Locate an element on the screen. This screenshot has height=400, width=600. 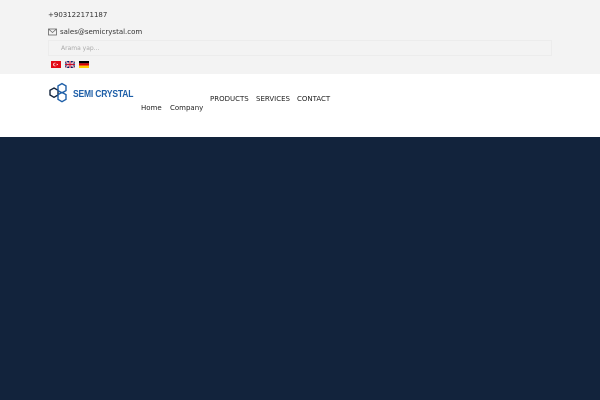
logo-text: SEMI CRYSTAL is located at coordinates (103, 94).